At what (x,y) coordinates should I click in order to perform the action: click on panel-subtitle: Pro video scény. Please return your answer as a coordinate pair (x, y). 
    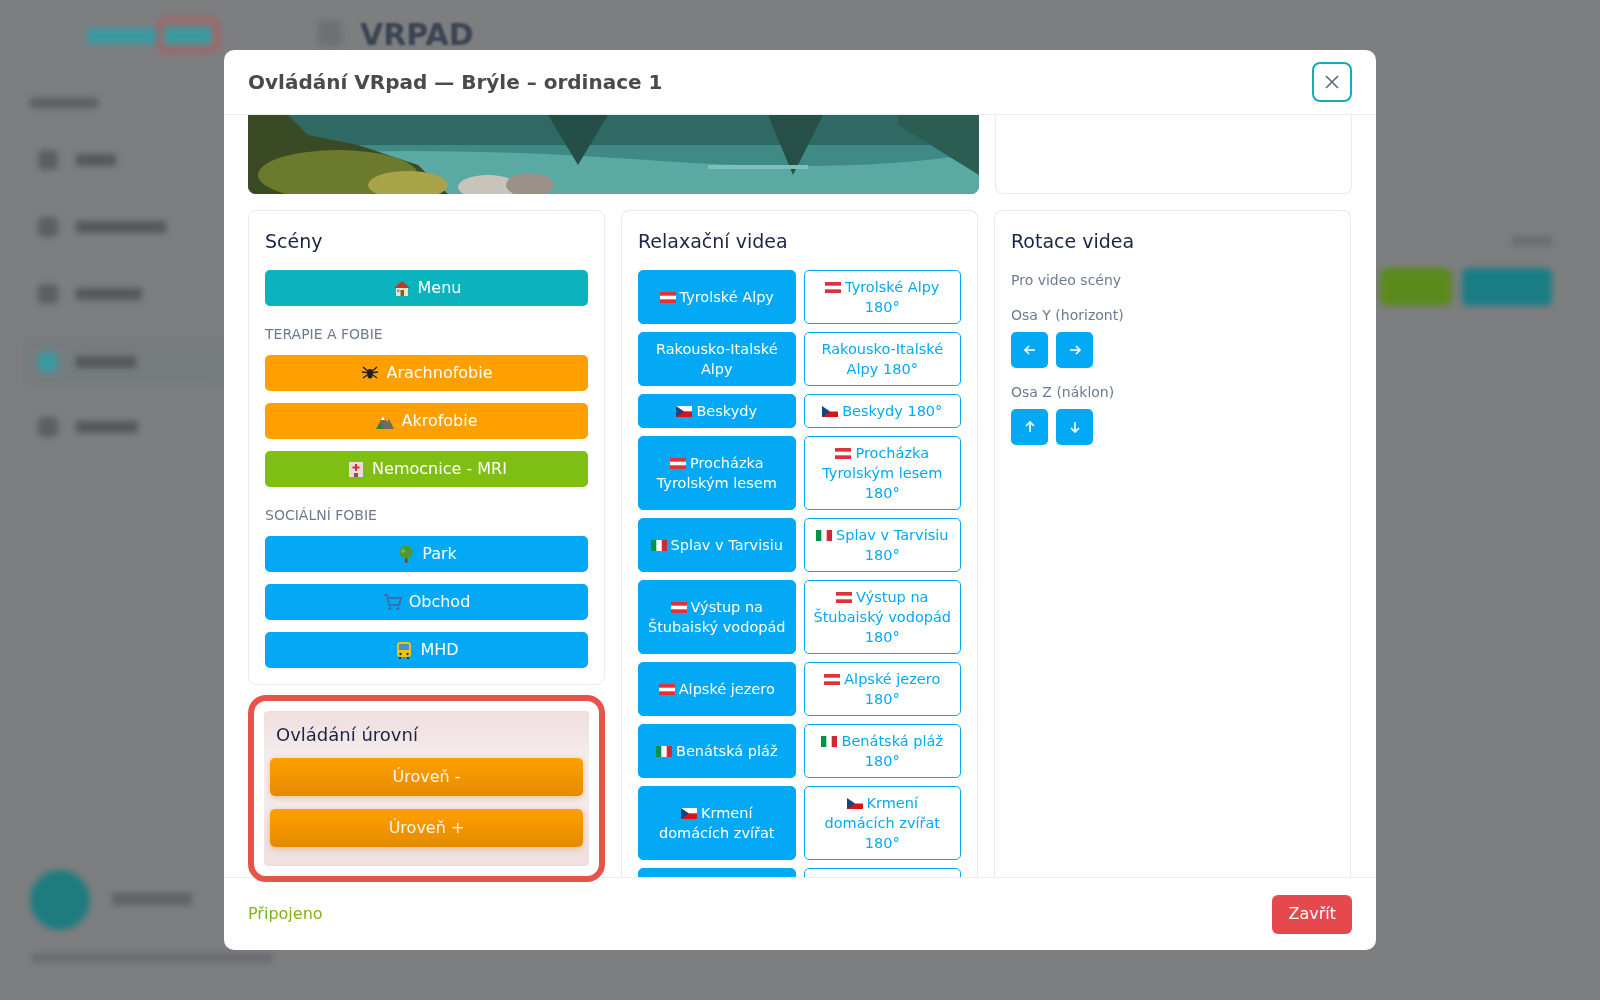
    Looking at the image, I should click on (1067, 280).